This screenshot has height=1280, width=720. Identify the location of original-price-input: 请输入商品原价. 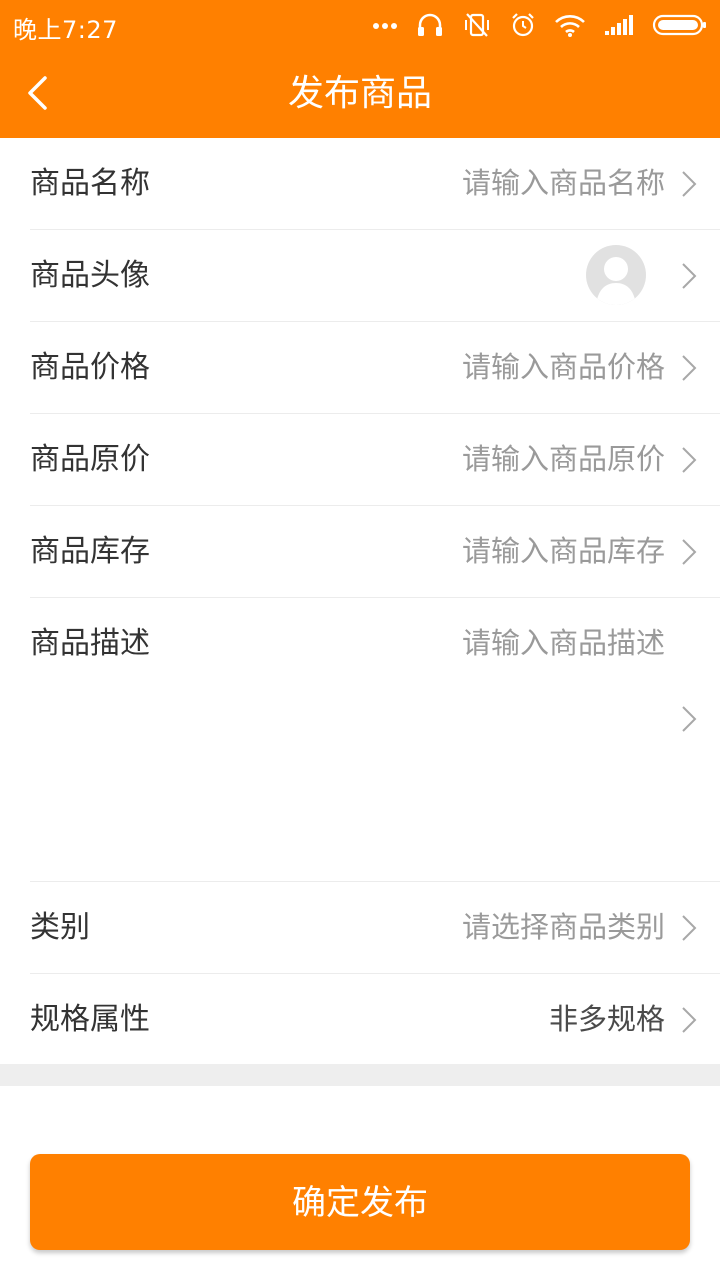
(563, 459).